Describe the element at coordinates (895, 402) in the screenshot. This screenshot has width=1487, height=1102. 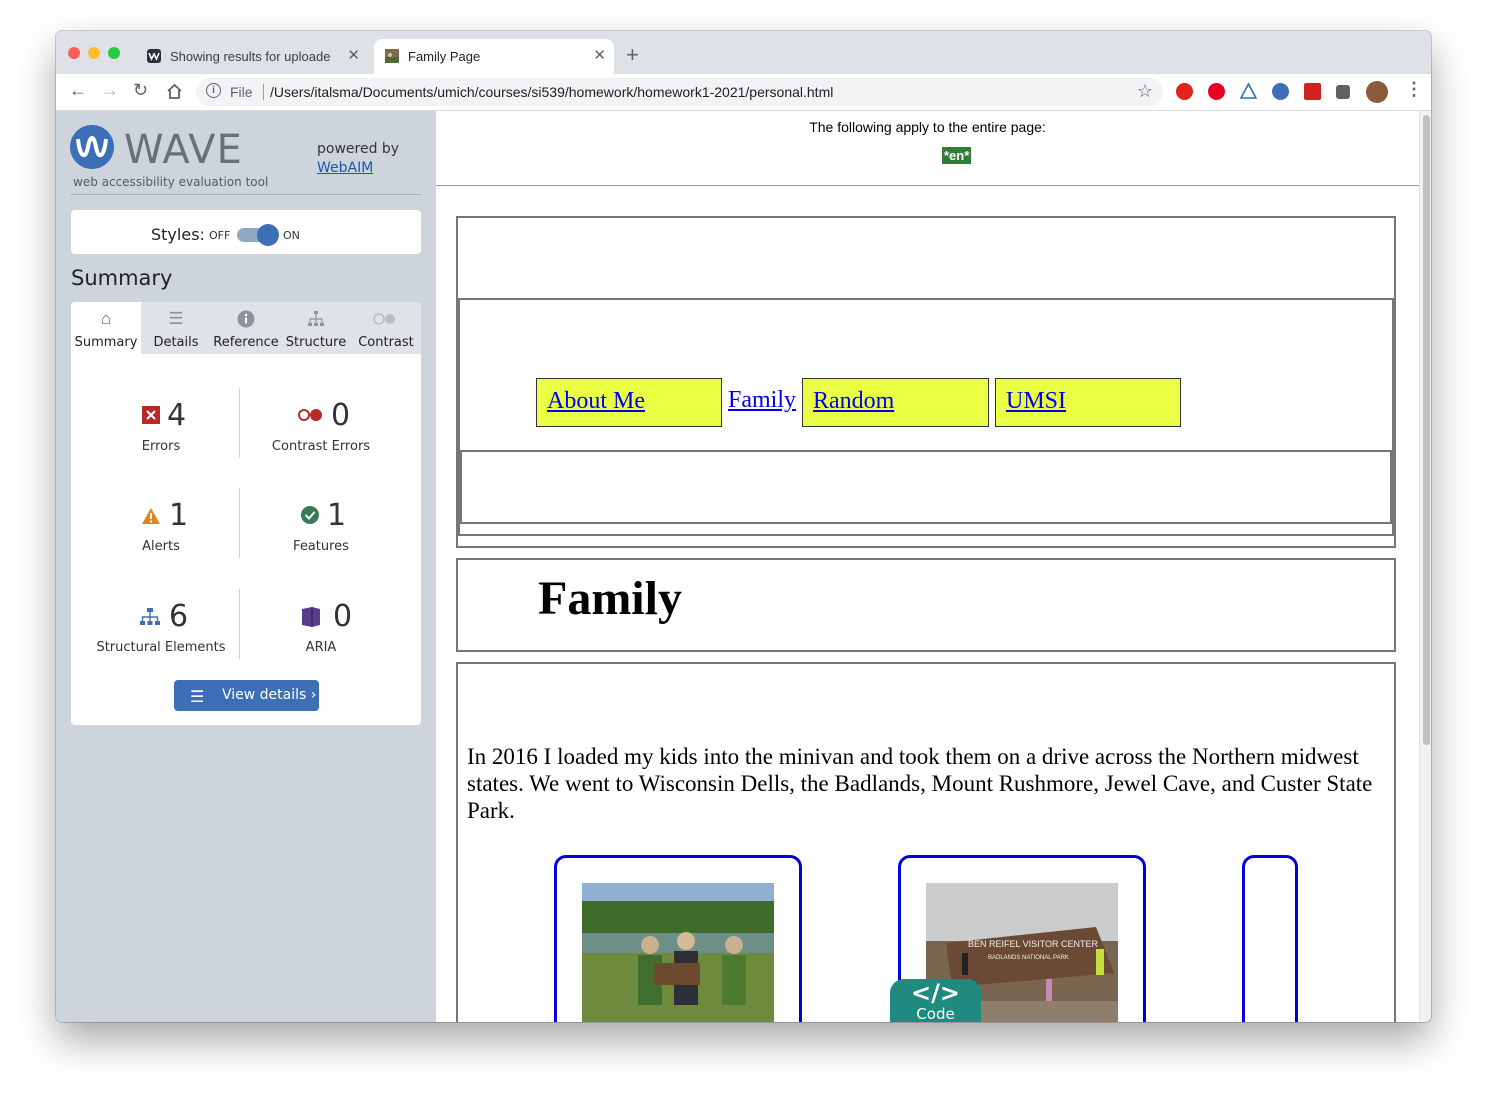
I see `nav-random: Random` at that location.